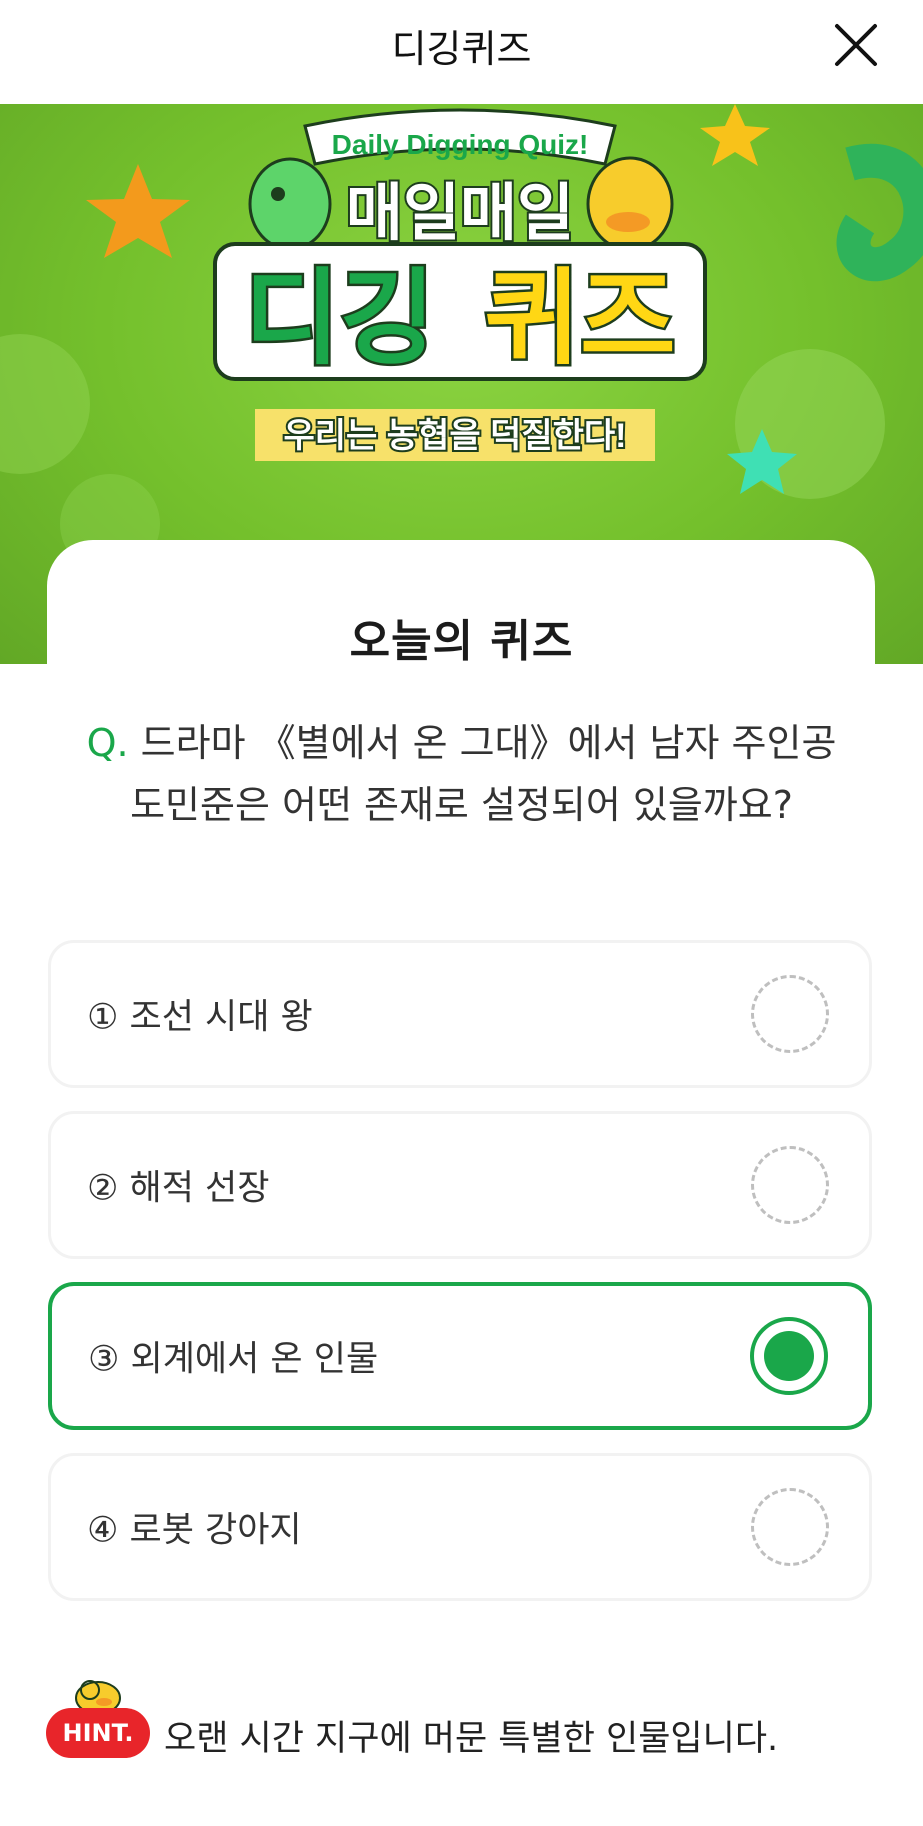 This screenshot has height=1826, width=923. Describe the element at coordinates (856, 45) in the screenshot. I see `close-icon` at that location.